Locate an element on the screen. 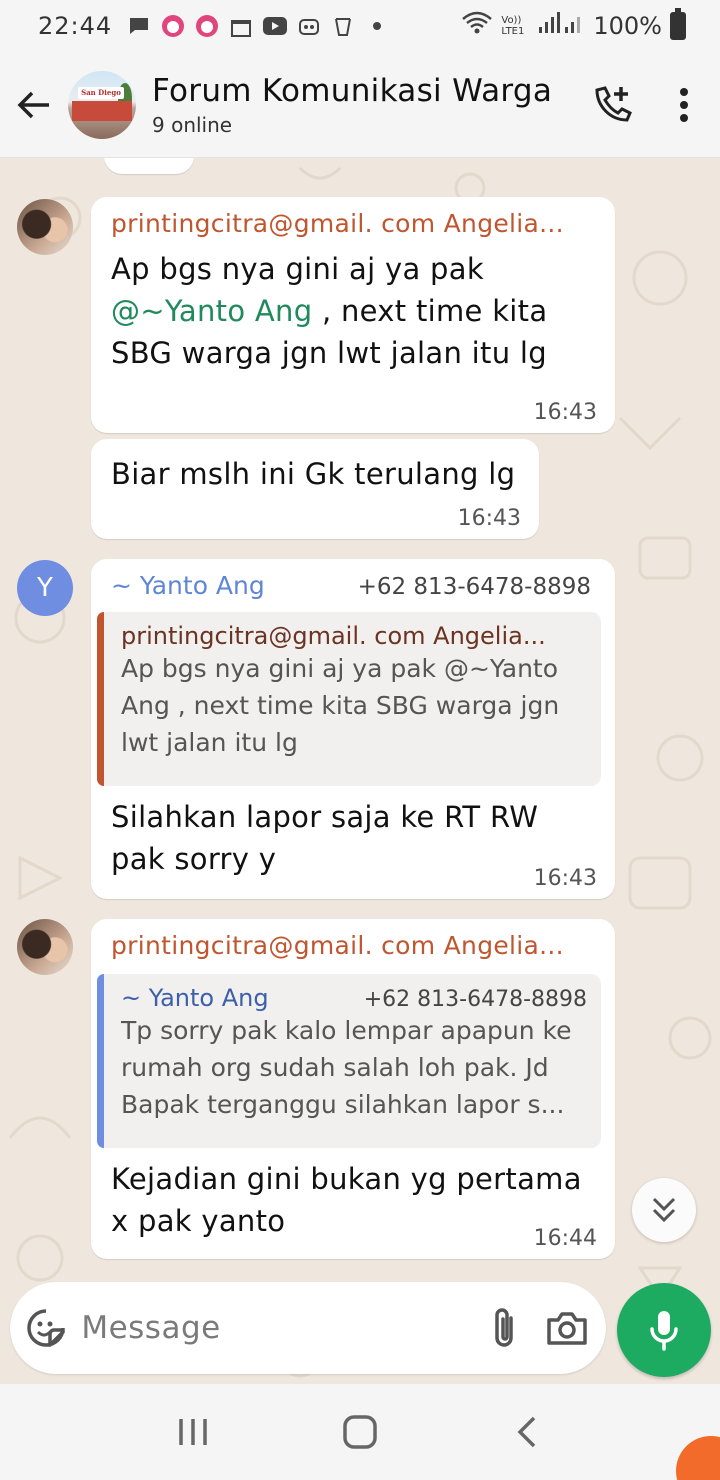 Image resolution: width=720 pixels, height=1480 pixels. chevron-double-down-icon is located at coordinates (664, 1210).